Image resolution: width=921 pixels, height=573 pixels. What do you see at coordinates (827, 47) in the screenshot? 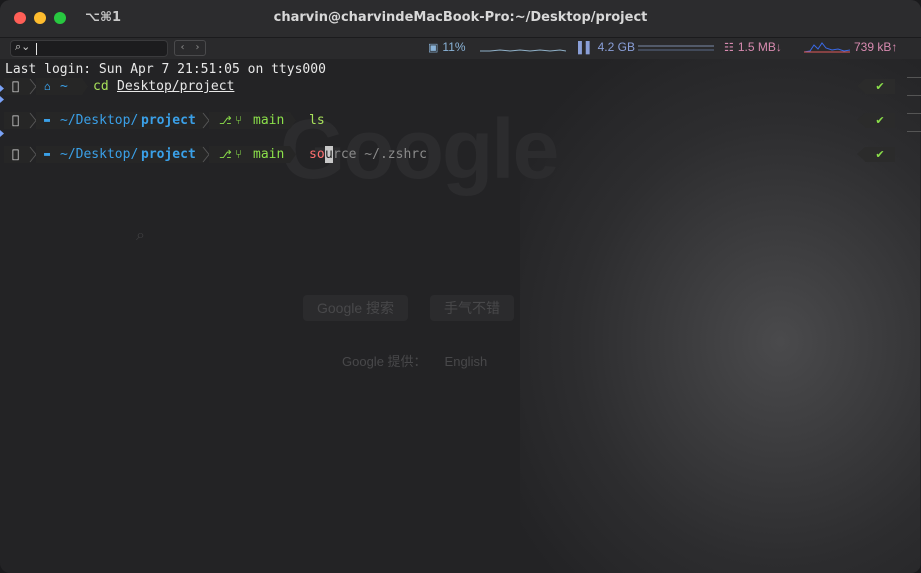
I see `network-graph` at bounding box center [827, 47].